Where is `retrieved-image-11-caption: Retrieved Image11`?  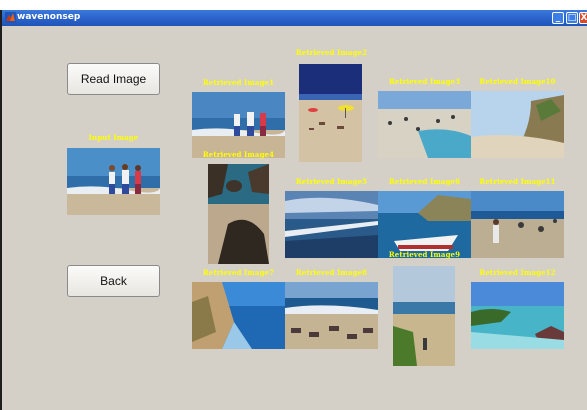
retrieved-image-11-caption: Retrieved Image11 is located at coordinates (517, 181).